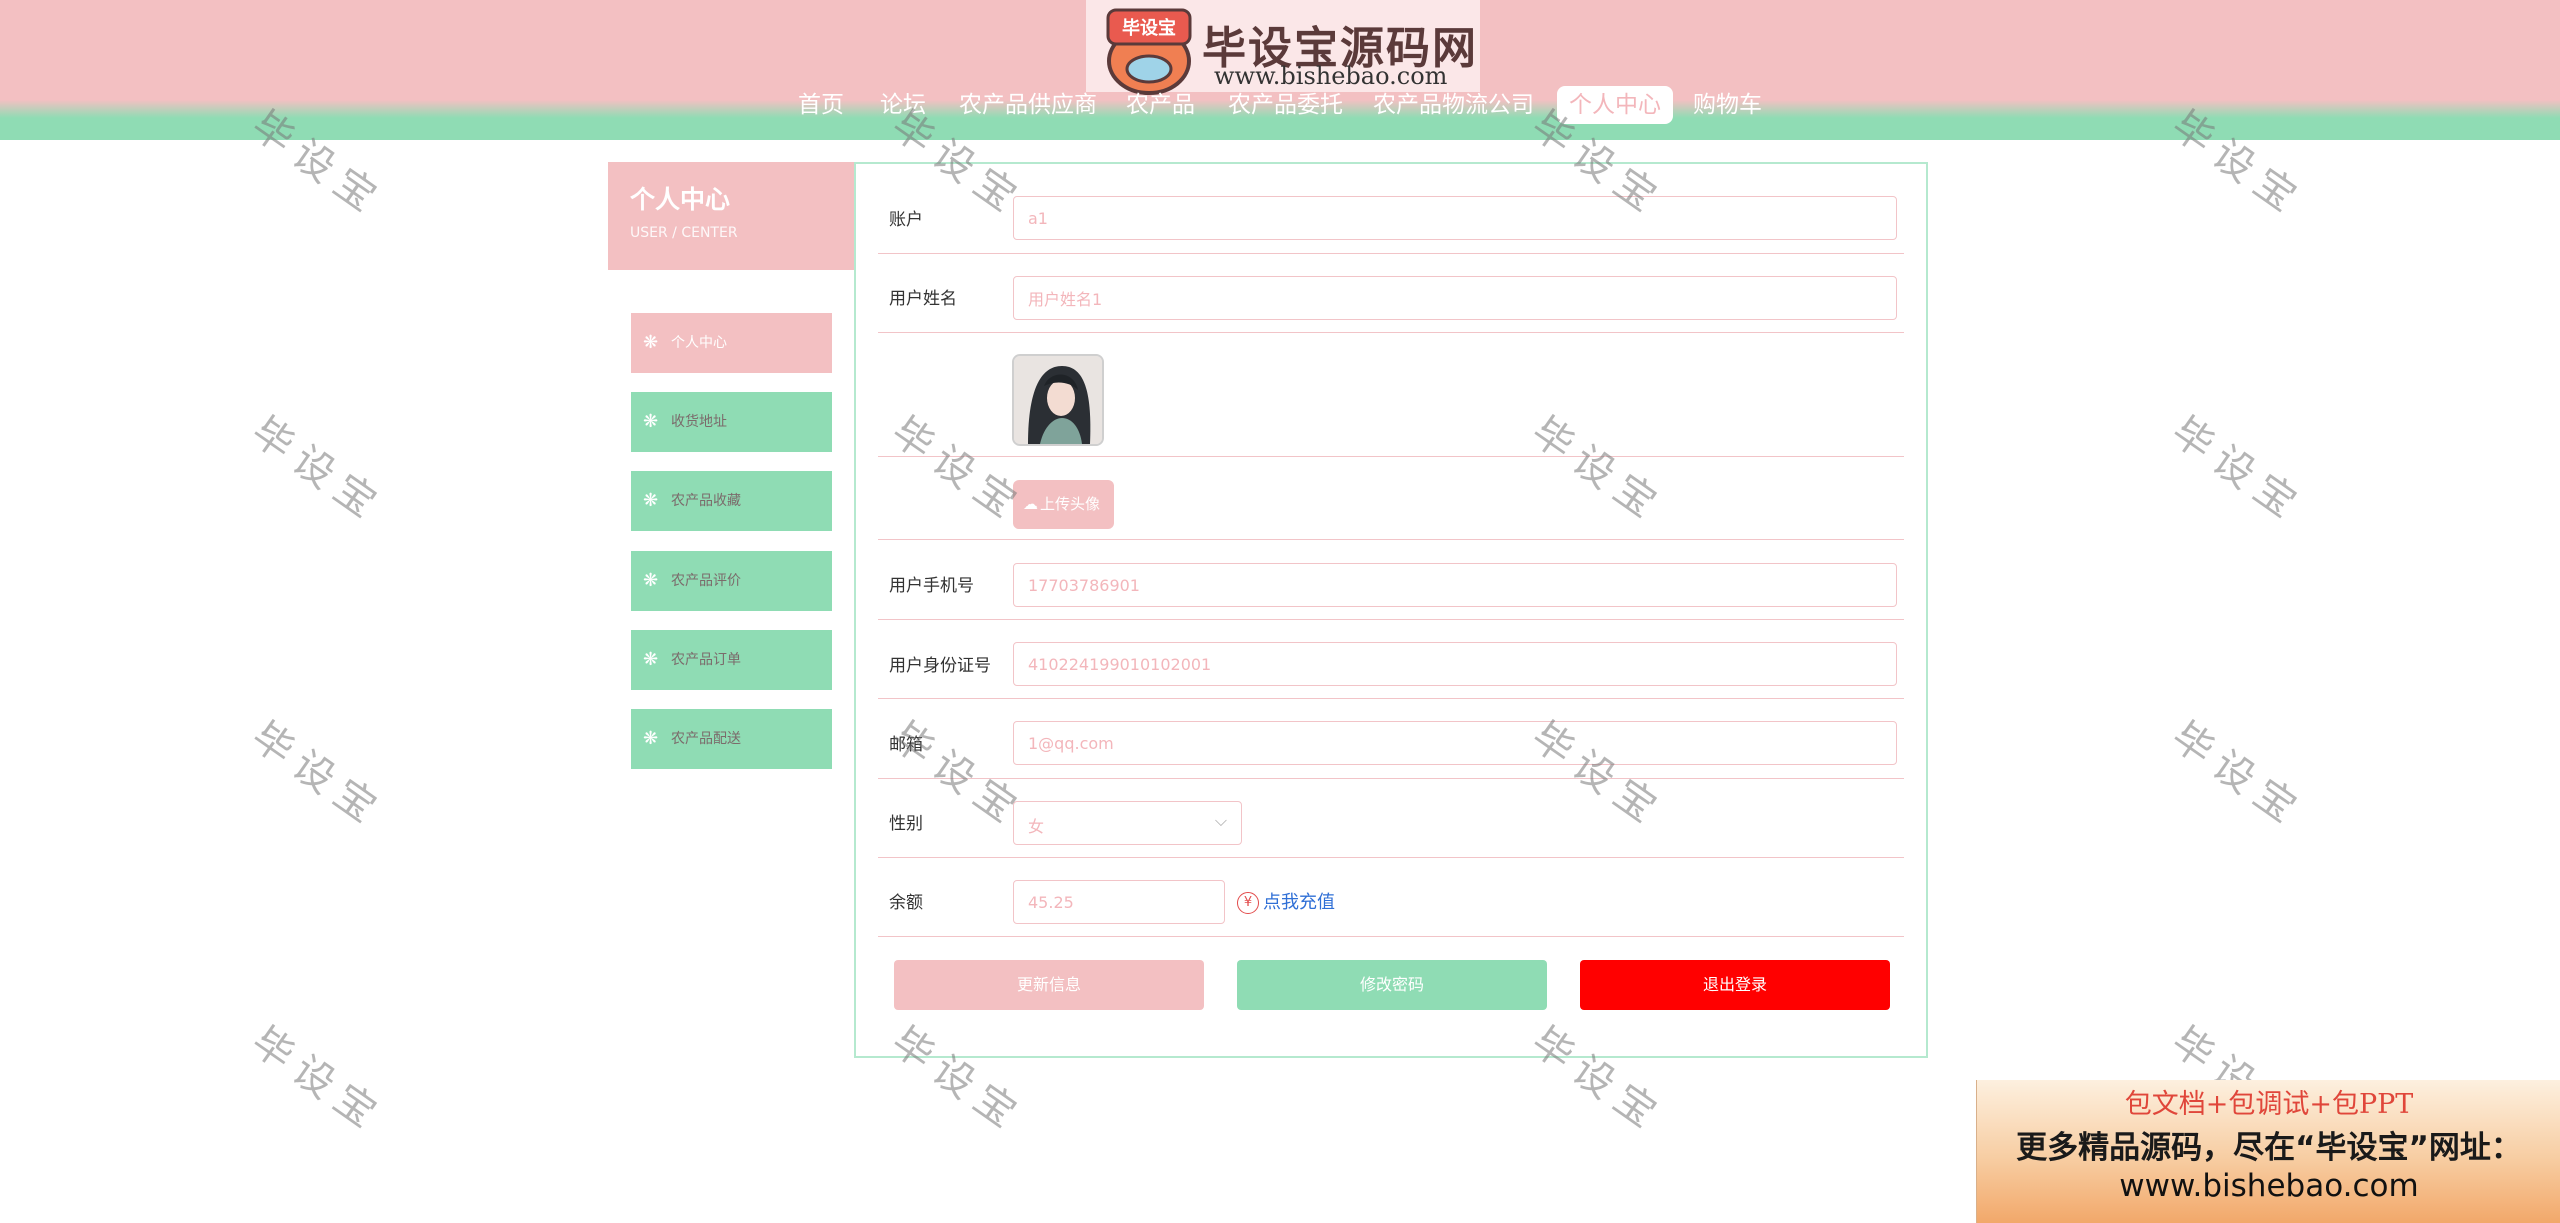 The width and height of the screenshot is (2560, 1223). I want to click on username-input, so click(1455, 298).